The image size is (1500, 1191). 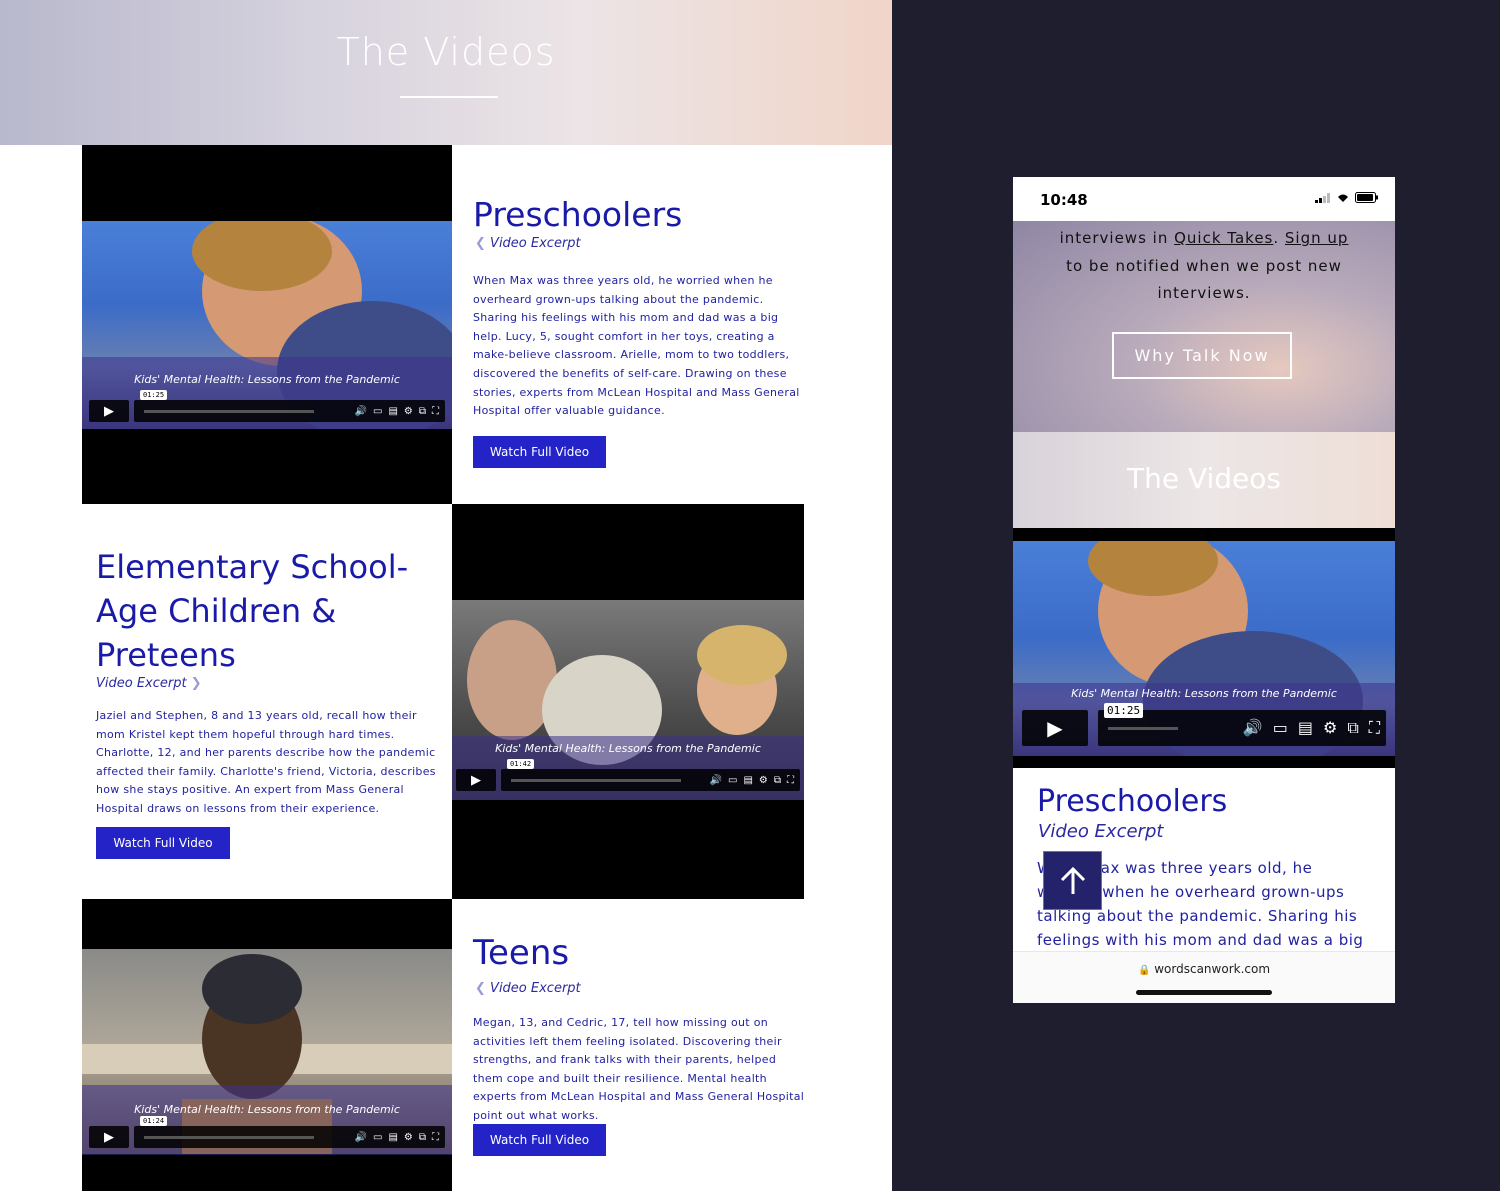 I want to click on status-bar: 10:48, so click(x=1204, y=199).